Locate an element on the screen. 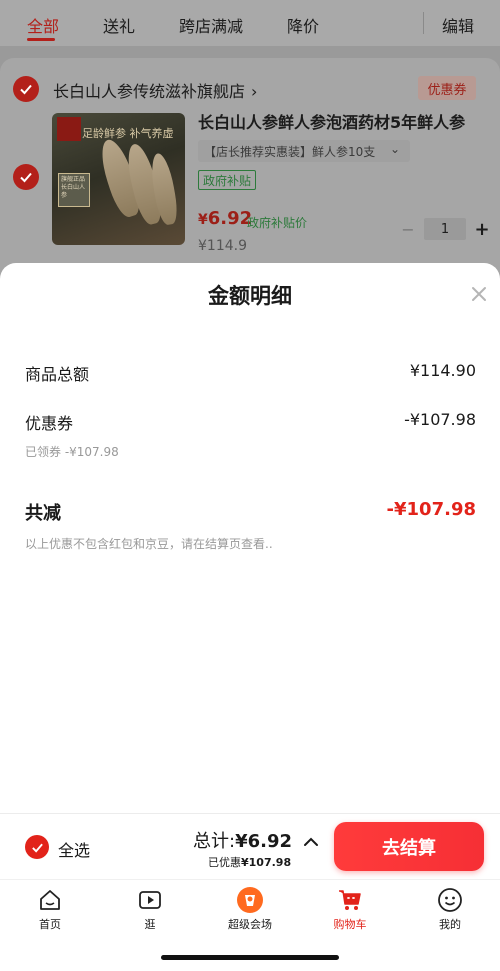 The image size is (500, 971). select-all-label: 全选 is located at coordinates (74, 849).